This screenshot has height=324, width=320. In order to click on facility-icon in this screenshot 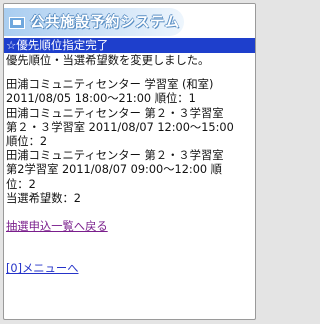, I will do `click(17, 23)`.